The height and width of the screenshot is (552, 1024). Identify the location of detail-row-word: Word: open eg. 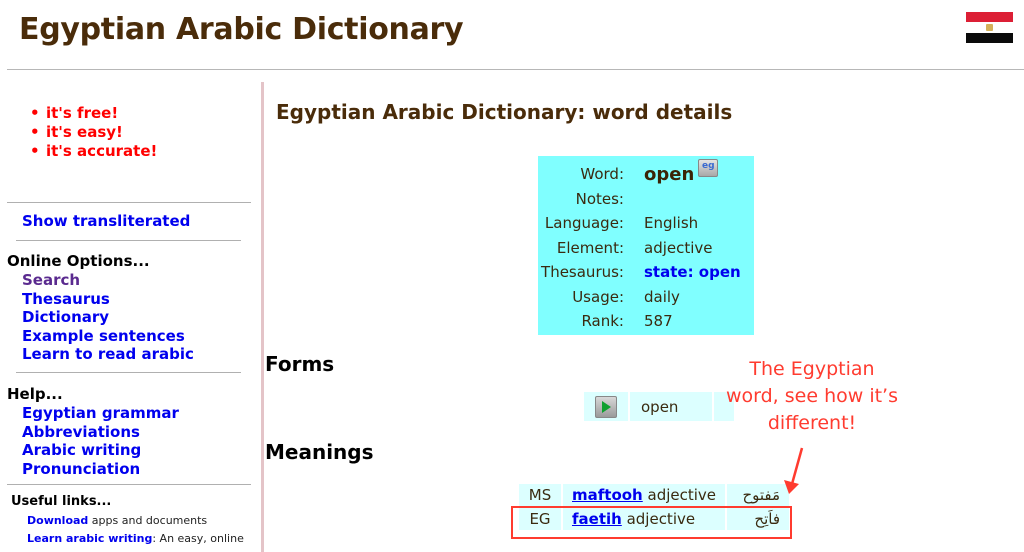
(646, 172).